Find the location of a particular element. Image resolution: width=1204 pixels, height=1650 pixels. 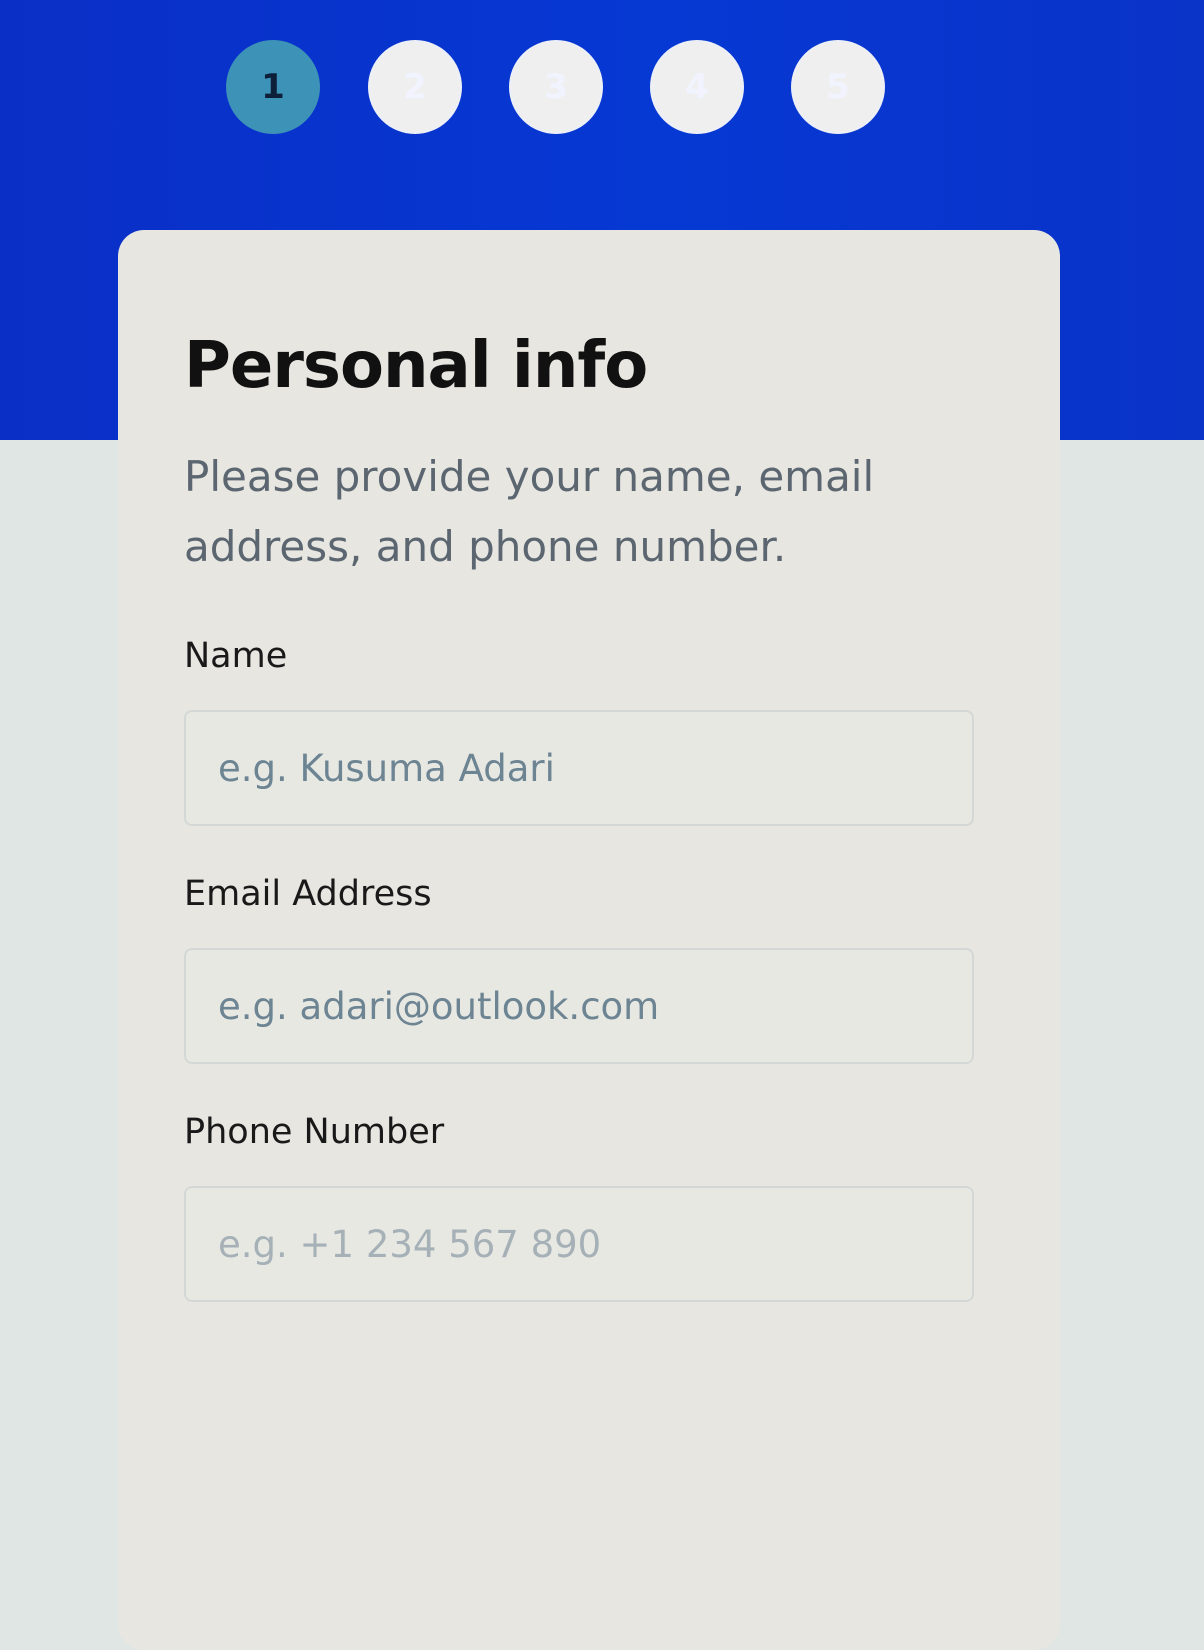

name-label: Name is located at coordinates (236, 656).